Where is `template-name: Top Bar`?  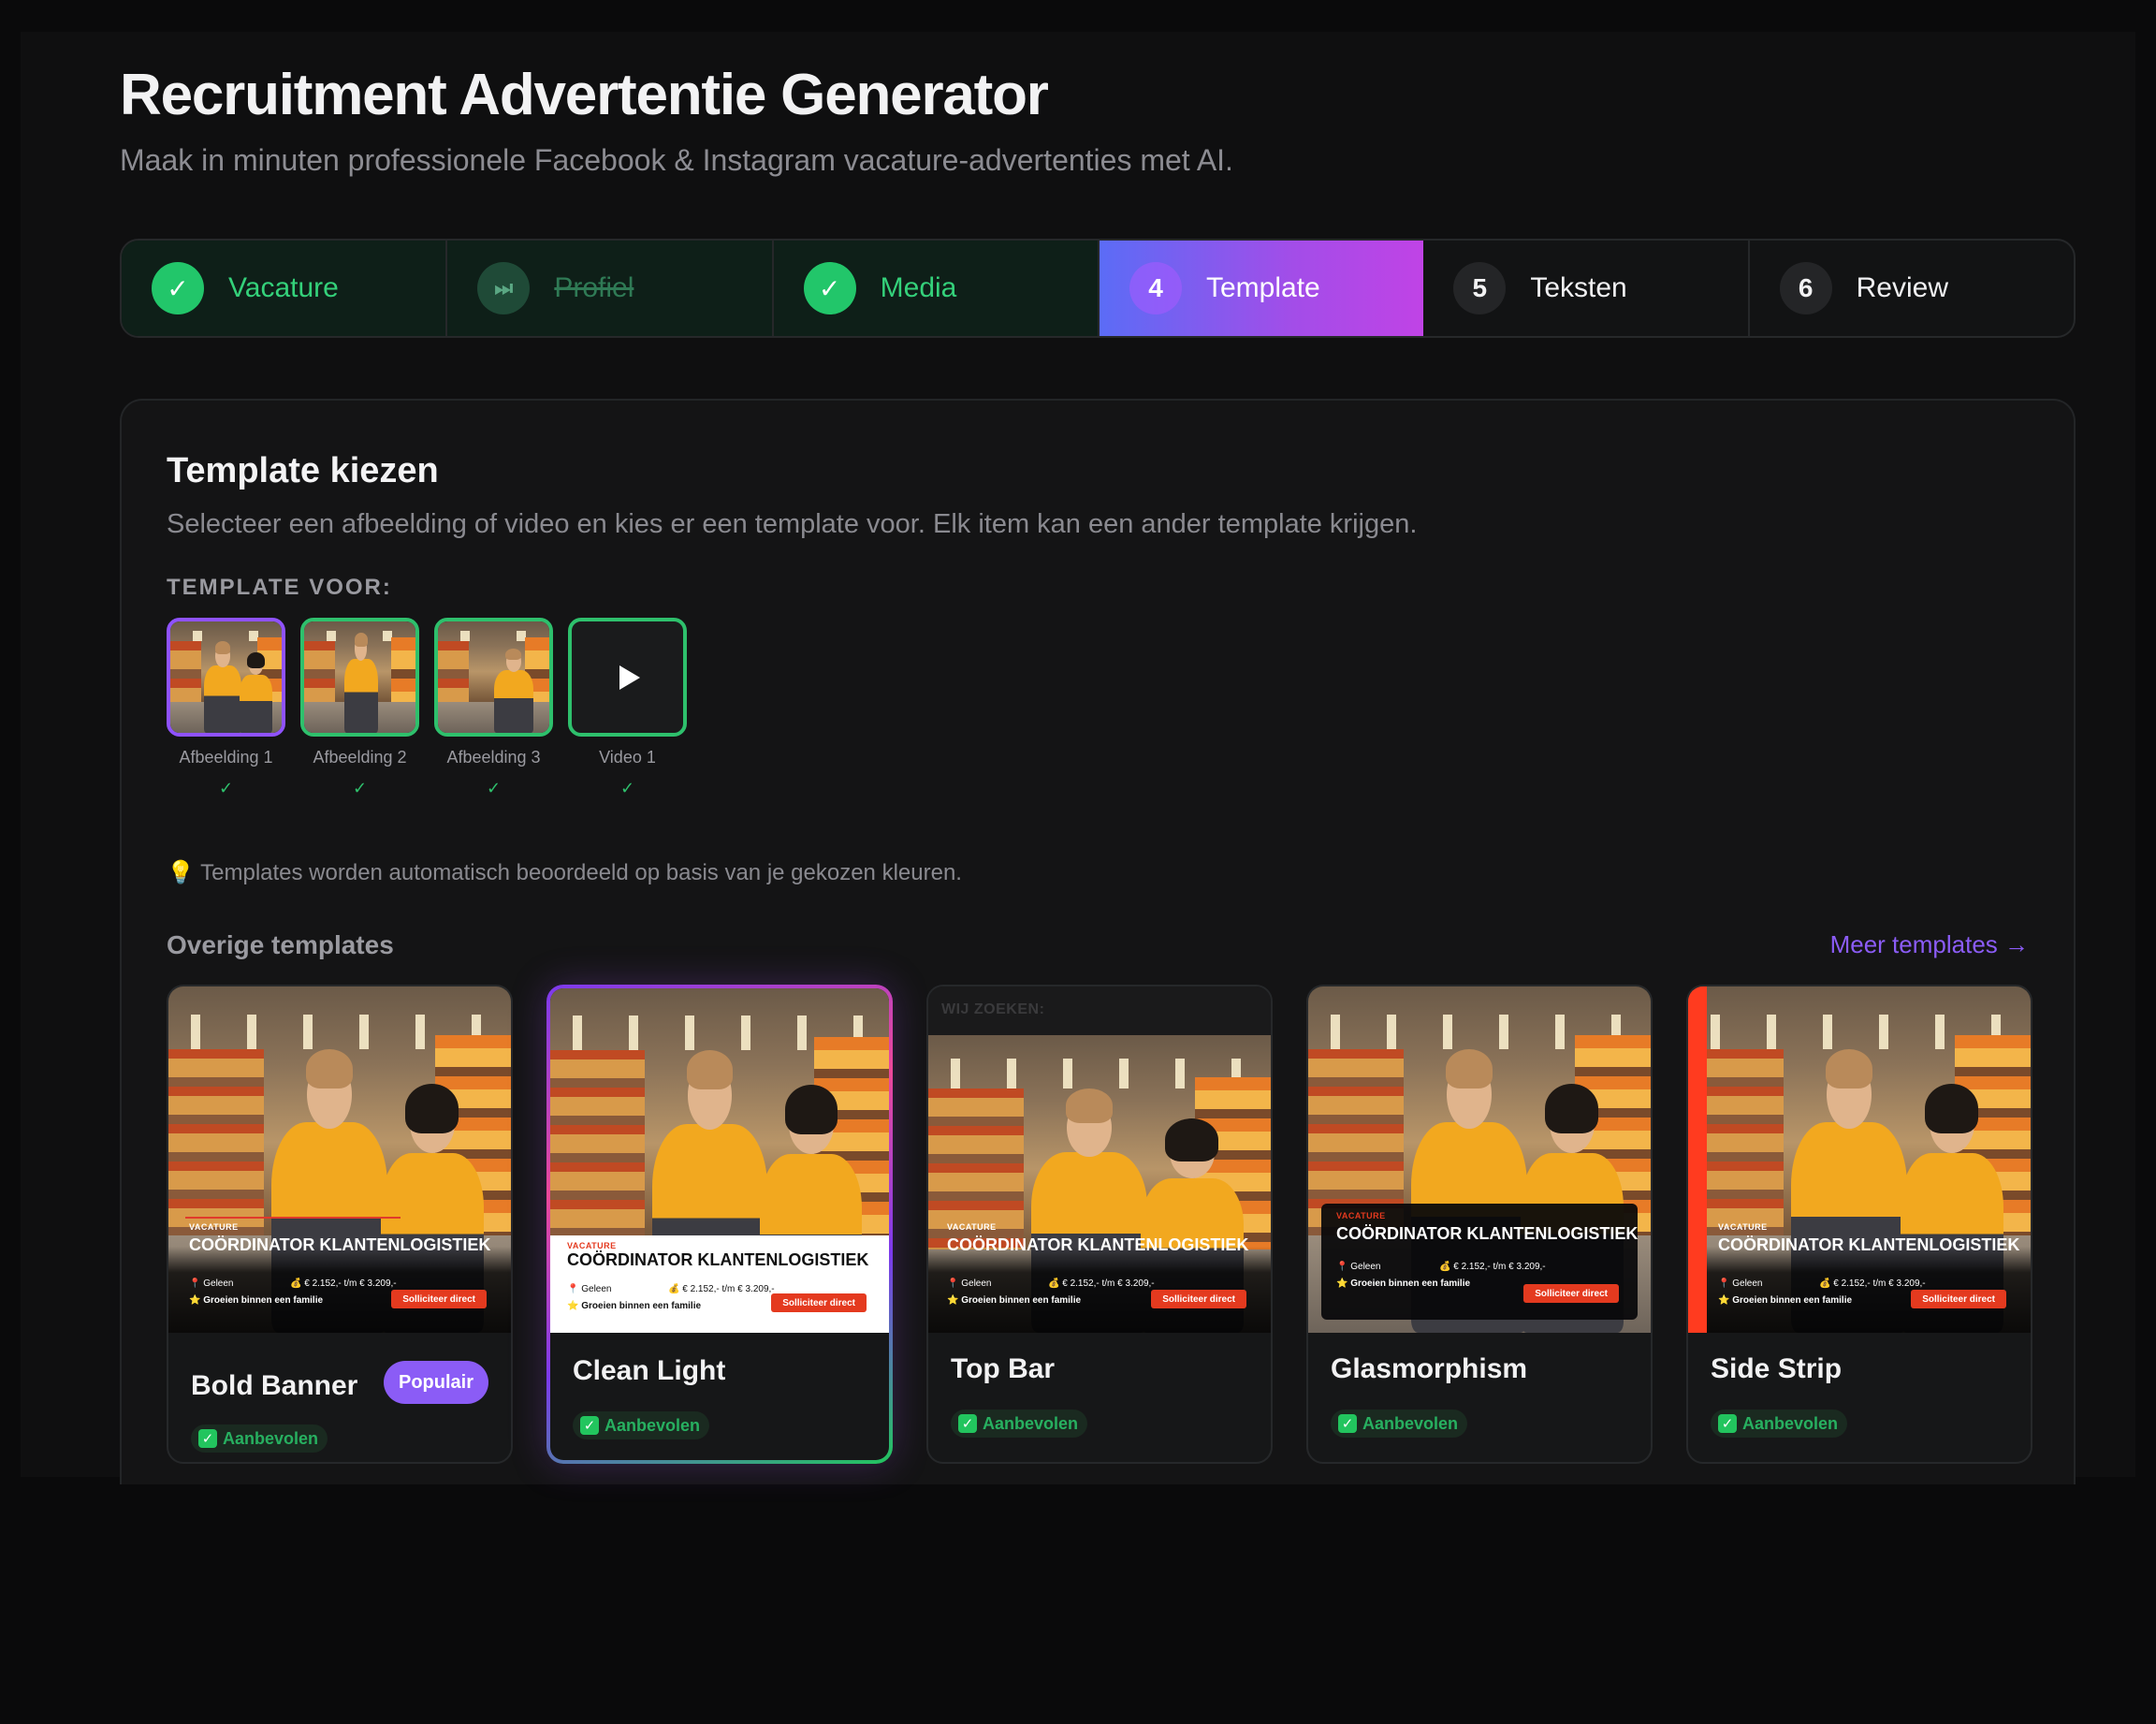
template-name: Top Bar is located at coordinates (1003, 1368).